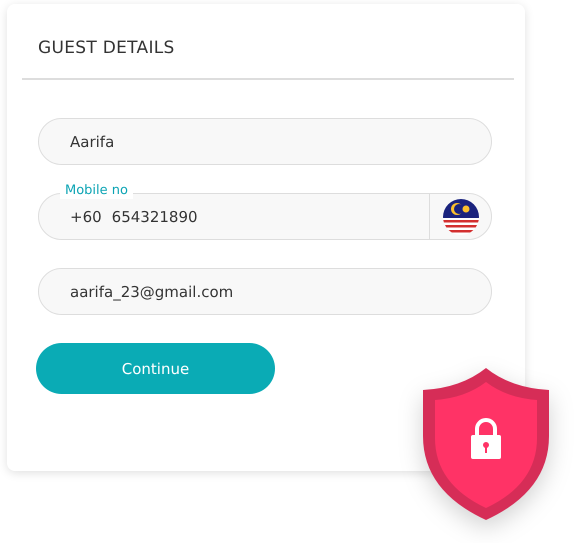  Describe the element at coordinates (265, 141) in the screenshot. I see `input-field: Aarifa` at that location.